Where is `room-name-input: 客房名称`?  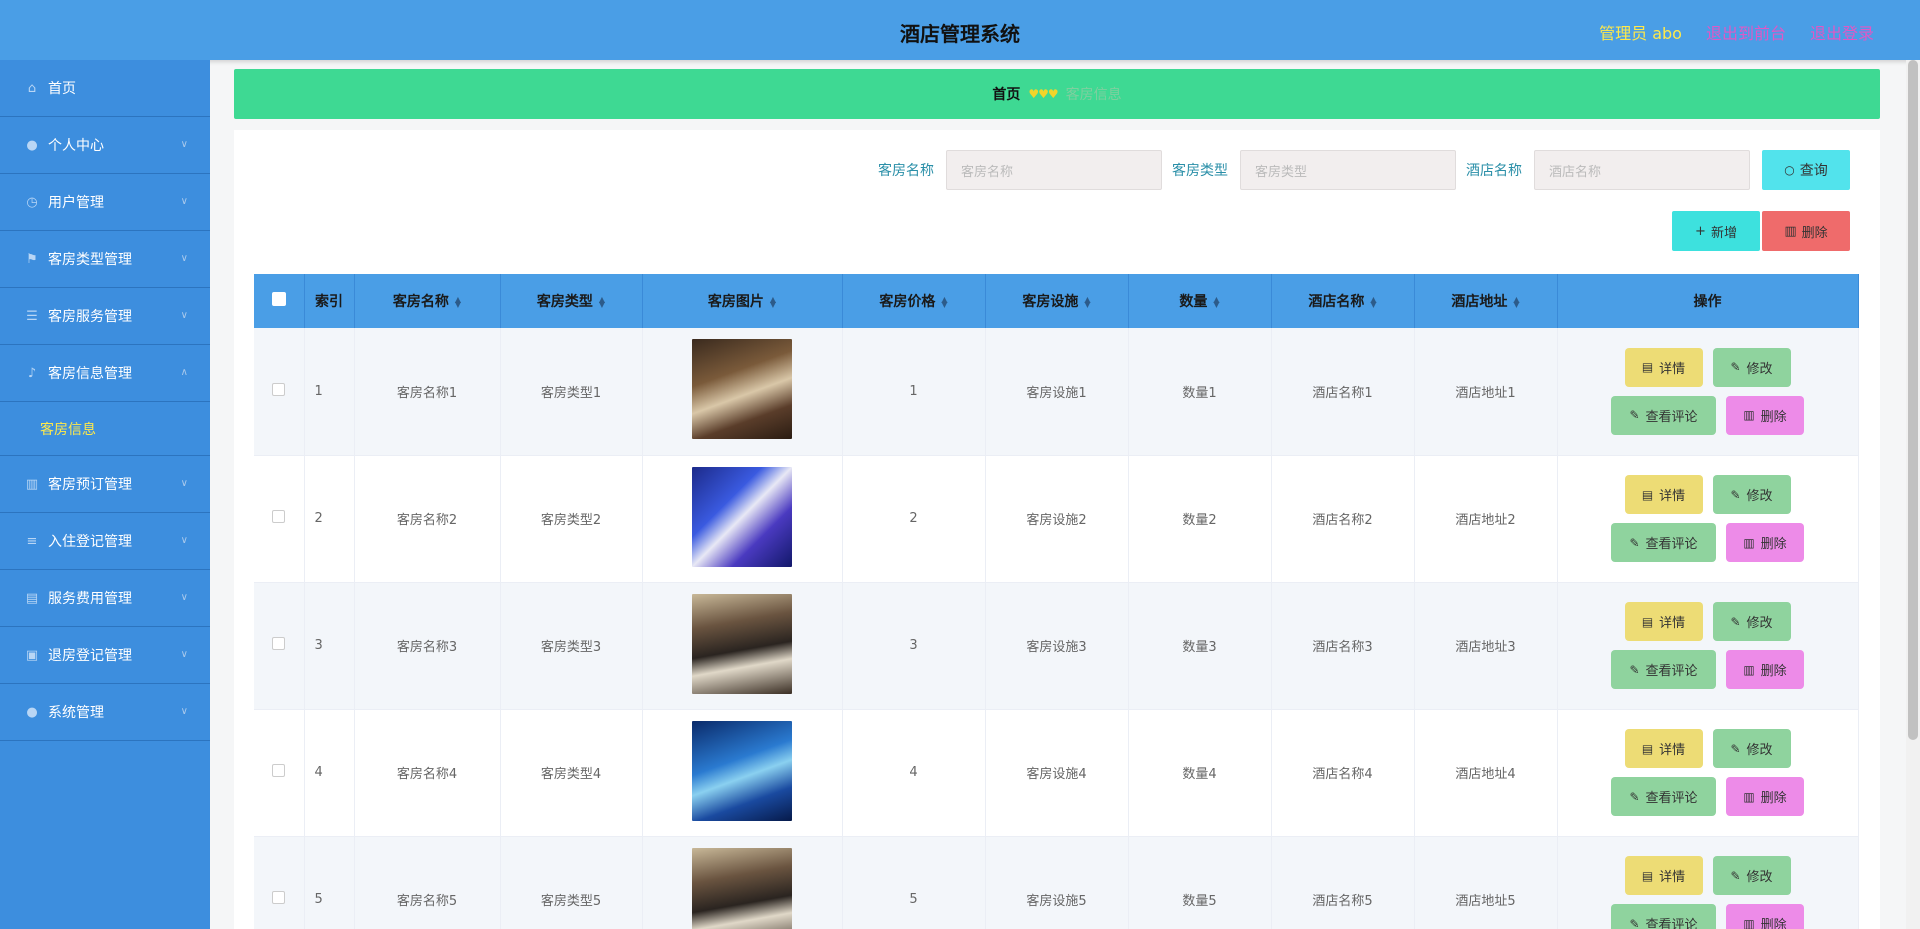 room-name-input: 客房名称 is located at coordinates (1054, 170).